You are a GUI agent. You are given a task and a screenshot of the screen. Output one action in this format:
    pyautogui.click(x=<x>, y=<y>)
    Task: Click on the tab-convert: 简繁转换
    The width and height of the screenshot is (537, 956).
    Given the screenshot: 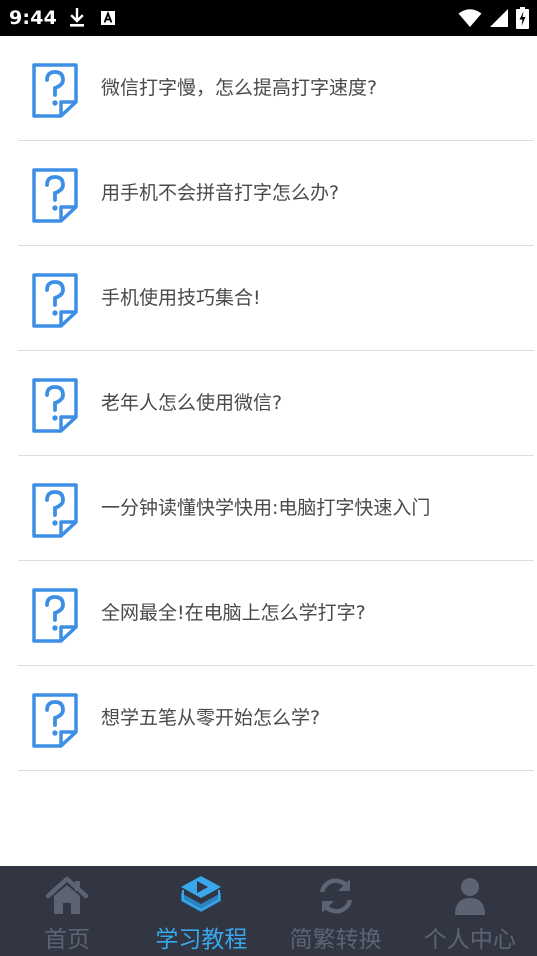 What is the action you would take?
    pyautogui.click(x=336, y=911)
    